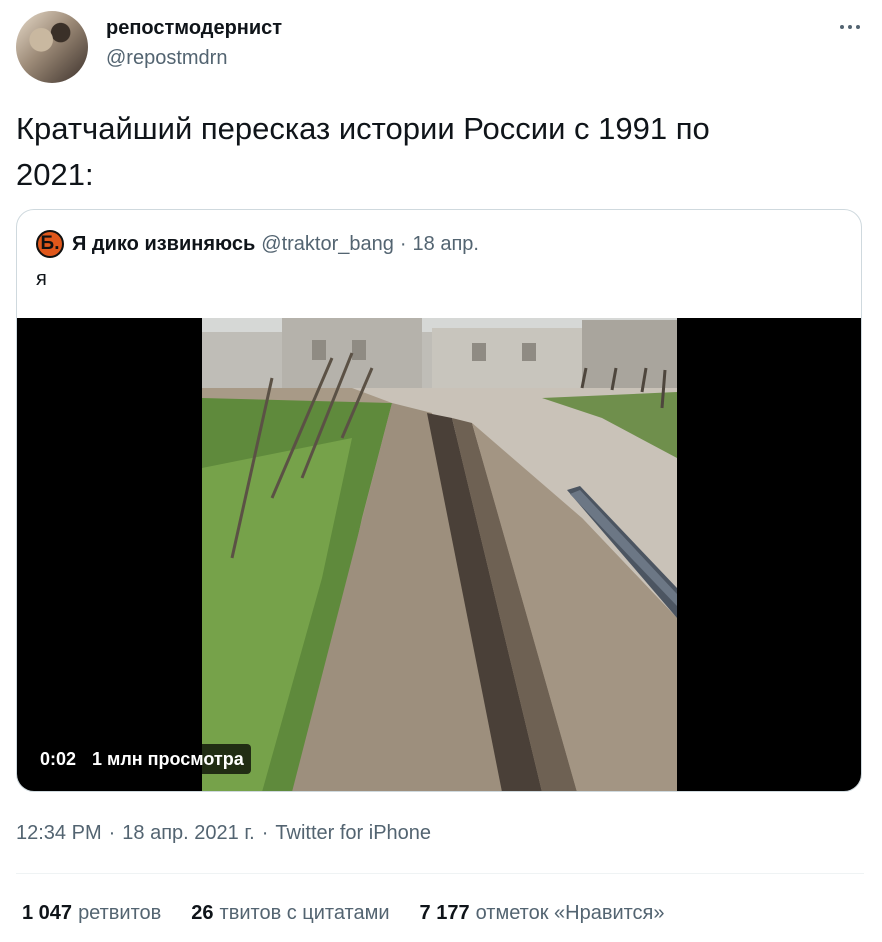 The width and height of the screenshot is (882, 942). I want to click on tweet-source: Twitter for iPhone, so click(353, 833).